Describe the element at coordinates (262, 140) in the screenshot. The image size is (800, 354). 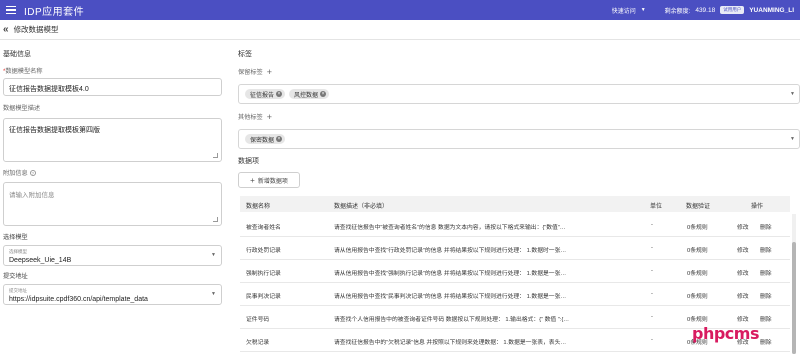
I see `tag-chip-label: 保密数据` at that location.